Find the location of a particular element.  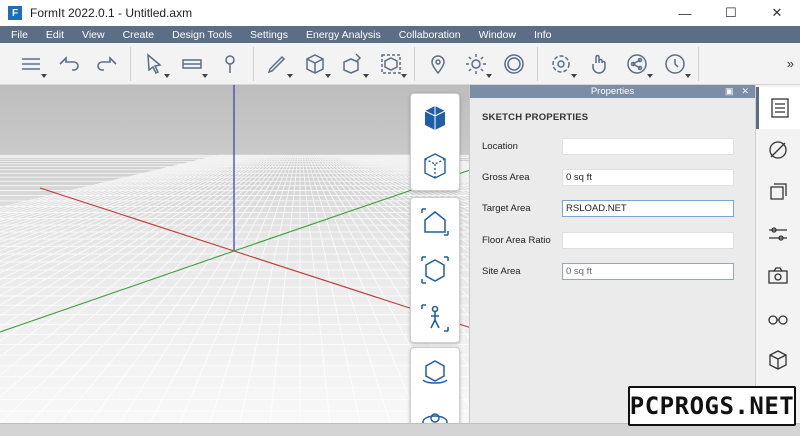

app-logo-icon: F is located at coordinates (15, 13).